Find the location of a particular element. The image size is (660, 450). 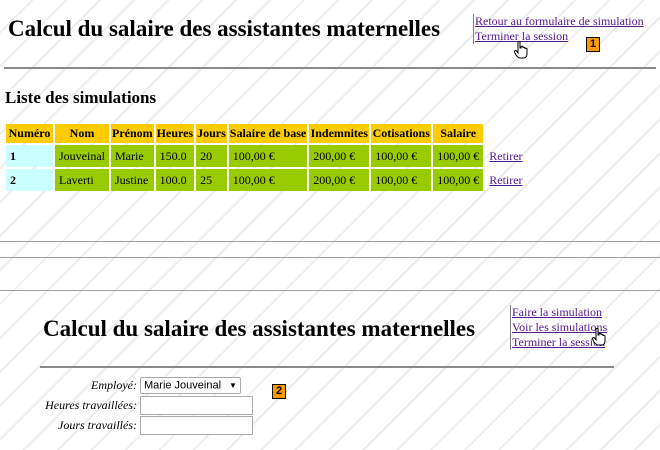

employe-label: Employé: is located at coordinates (114, 385).